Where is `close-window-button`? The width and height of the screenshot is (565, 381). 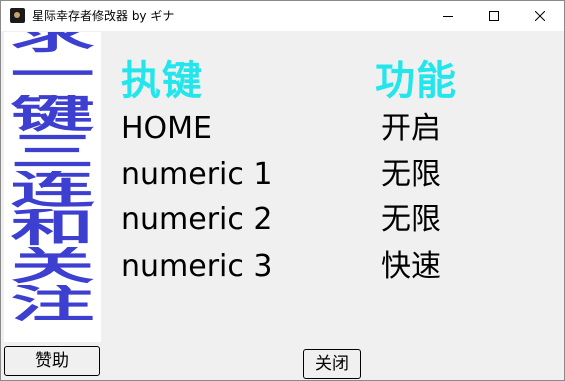
close-window-button is located at coordinates (540, 16).